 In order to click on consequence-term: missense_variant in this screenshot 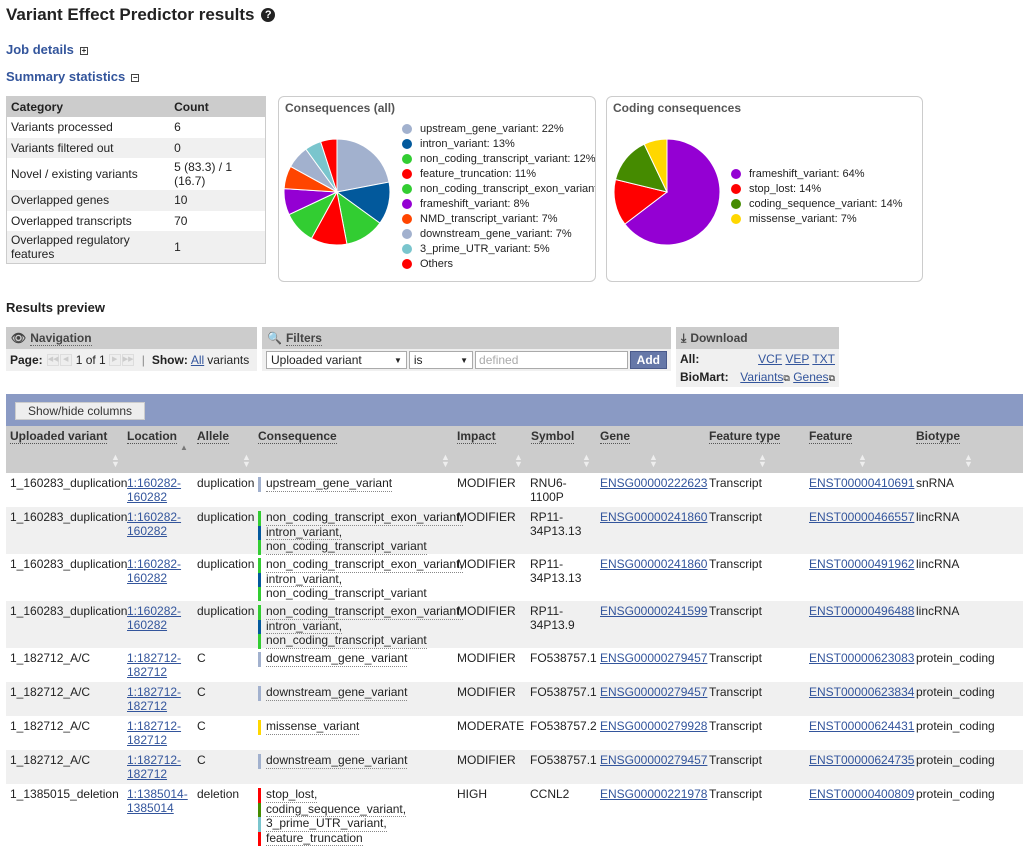, I will do `click(312, 727)`.